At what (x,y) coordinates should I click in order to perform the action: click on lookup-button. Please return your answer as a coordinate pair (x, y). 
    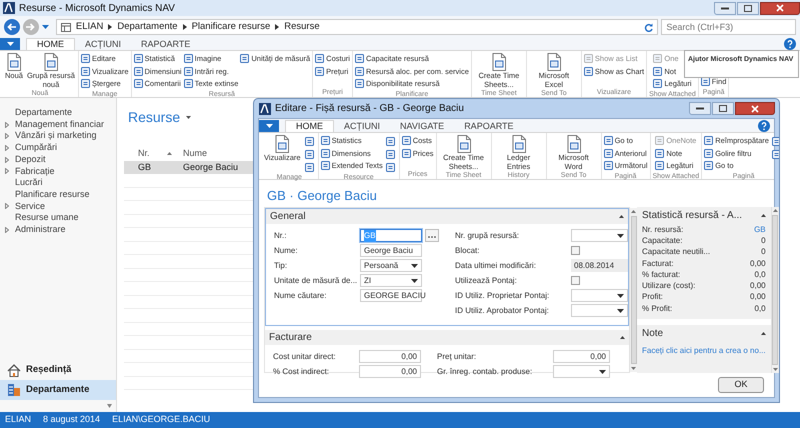
    Looking at the image, I should click on (432, 235).